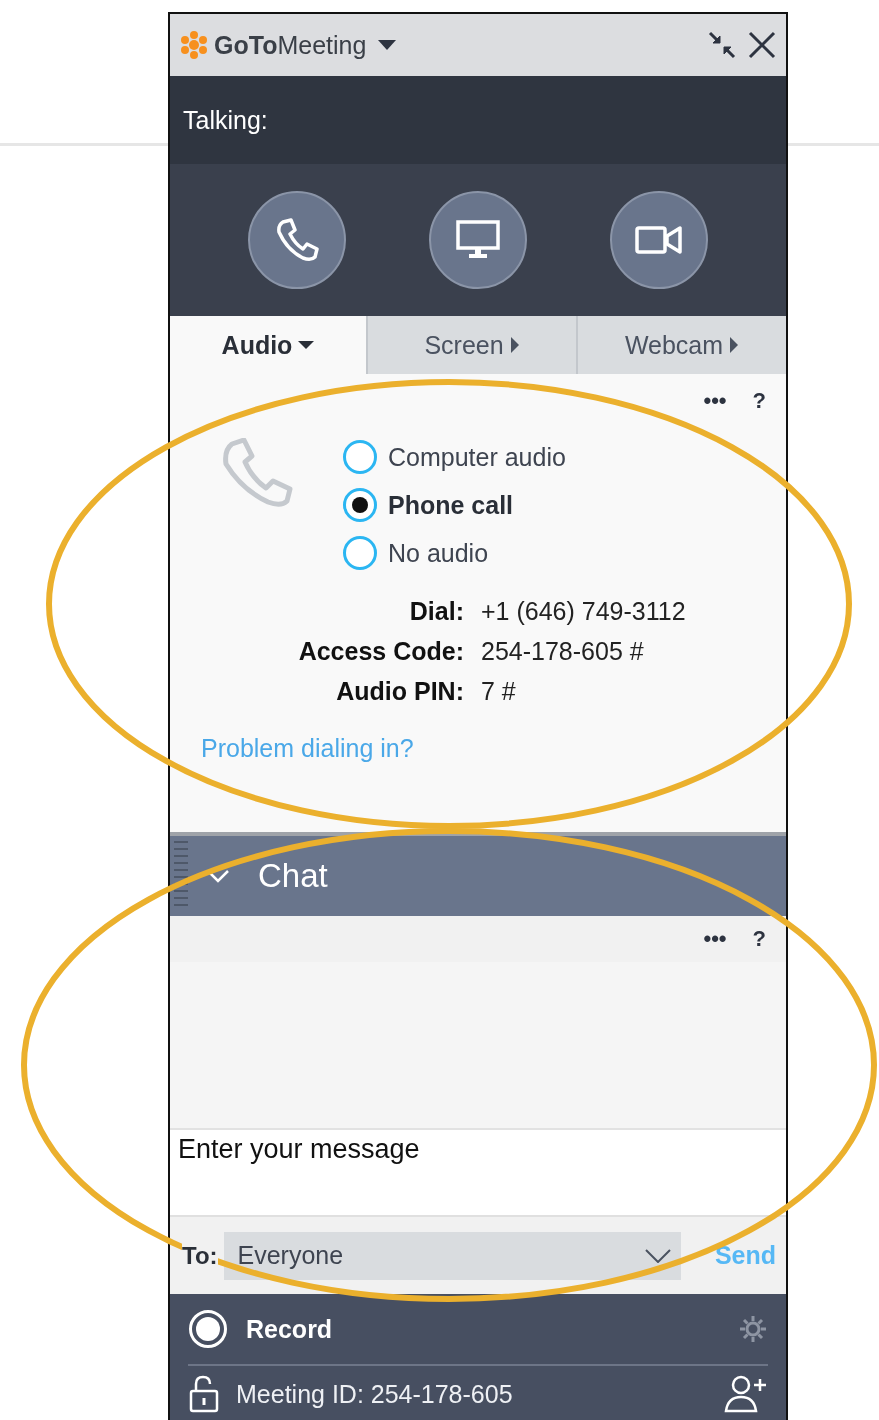  Describe the element at coordinates (659, 240) in the screenshot. I see `video-camera-icon` at that location.